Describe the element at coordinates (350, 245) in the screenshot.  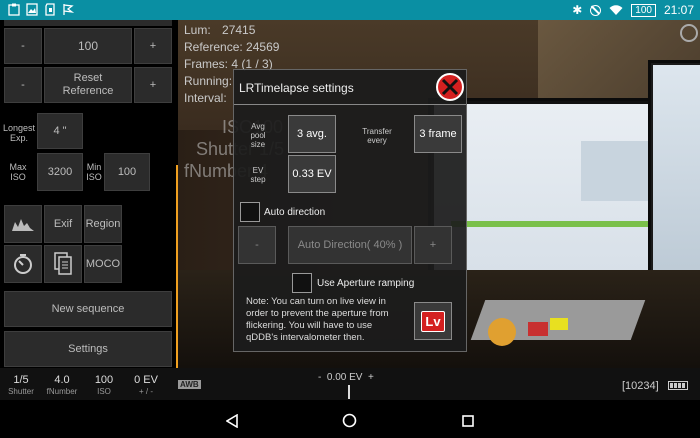
I see `auto-direction-value: Auto Direction( 40% )` at that location.